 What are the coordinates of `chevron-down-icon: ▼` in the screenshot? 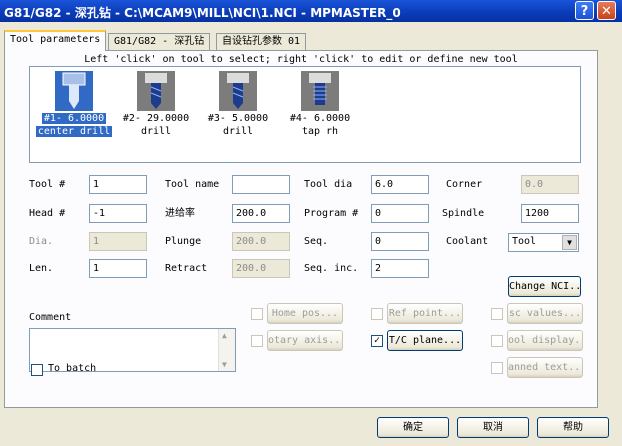 It's located at (569, 242).